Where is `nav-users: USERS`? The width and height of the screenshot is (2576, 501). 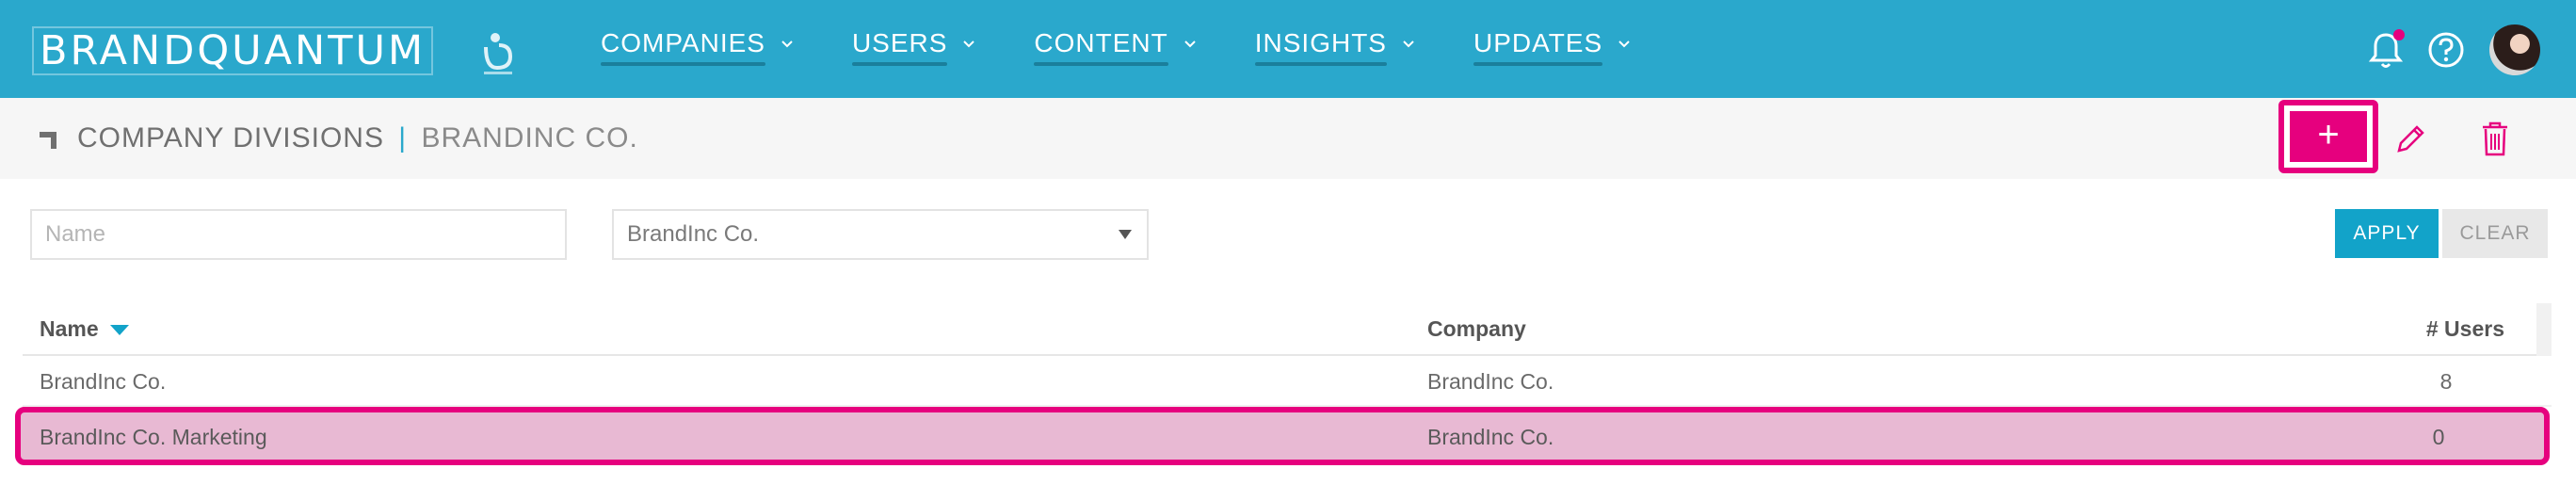
nav-users: USERS is located at coordinates (914, 47).